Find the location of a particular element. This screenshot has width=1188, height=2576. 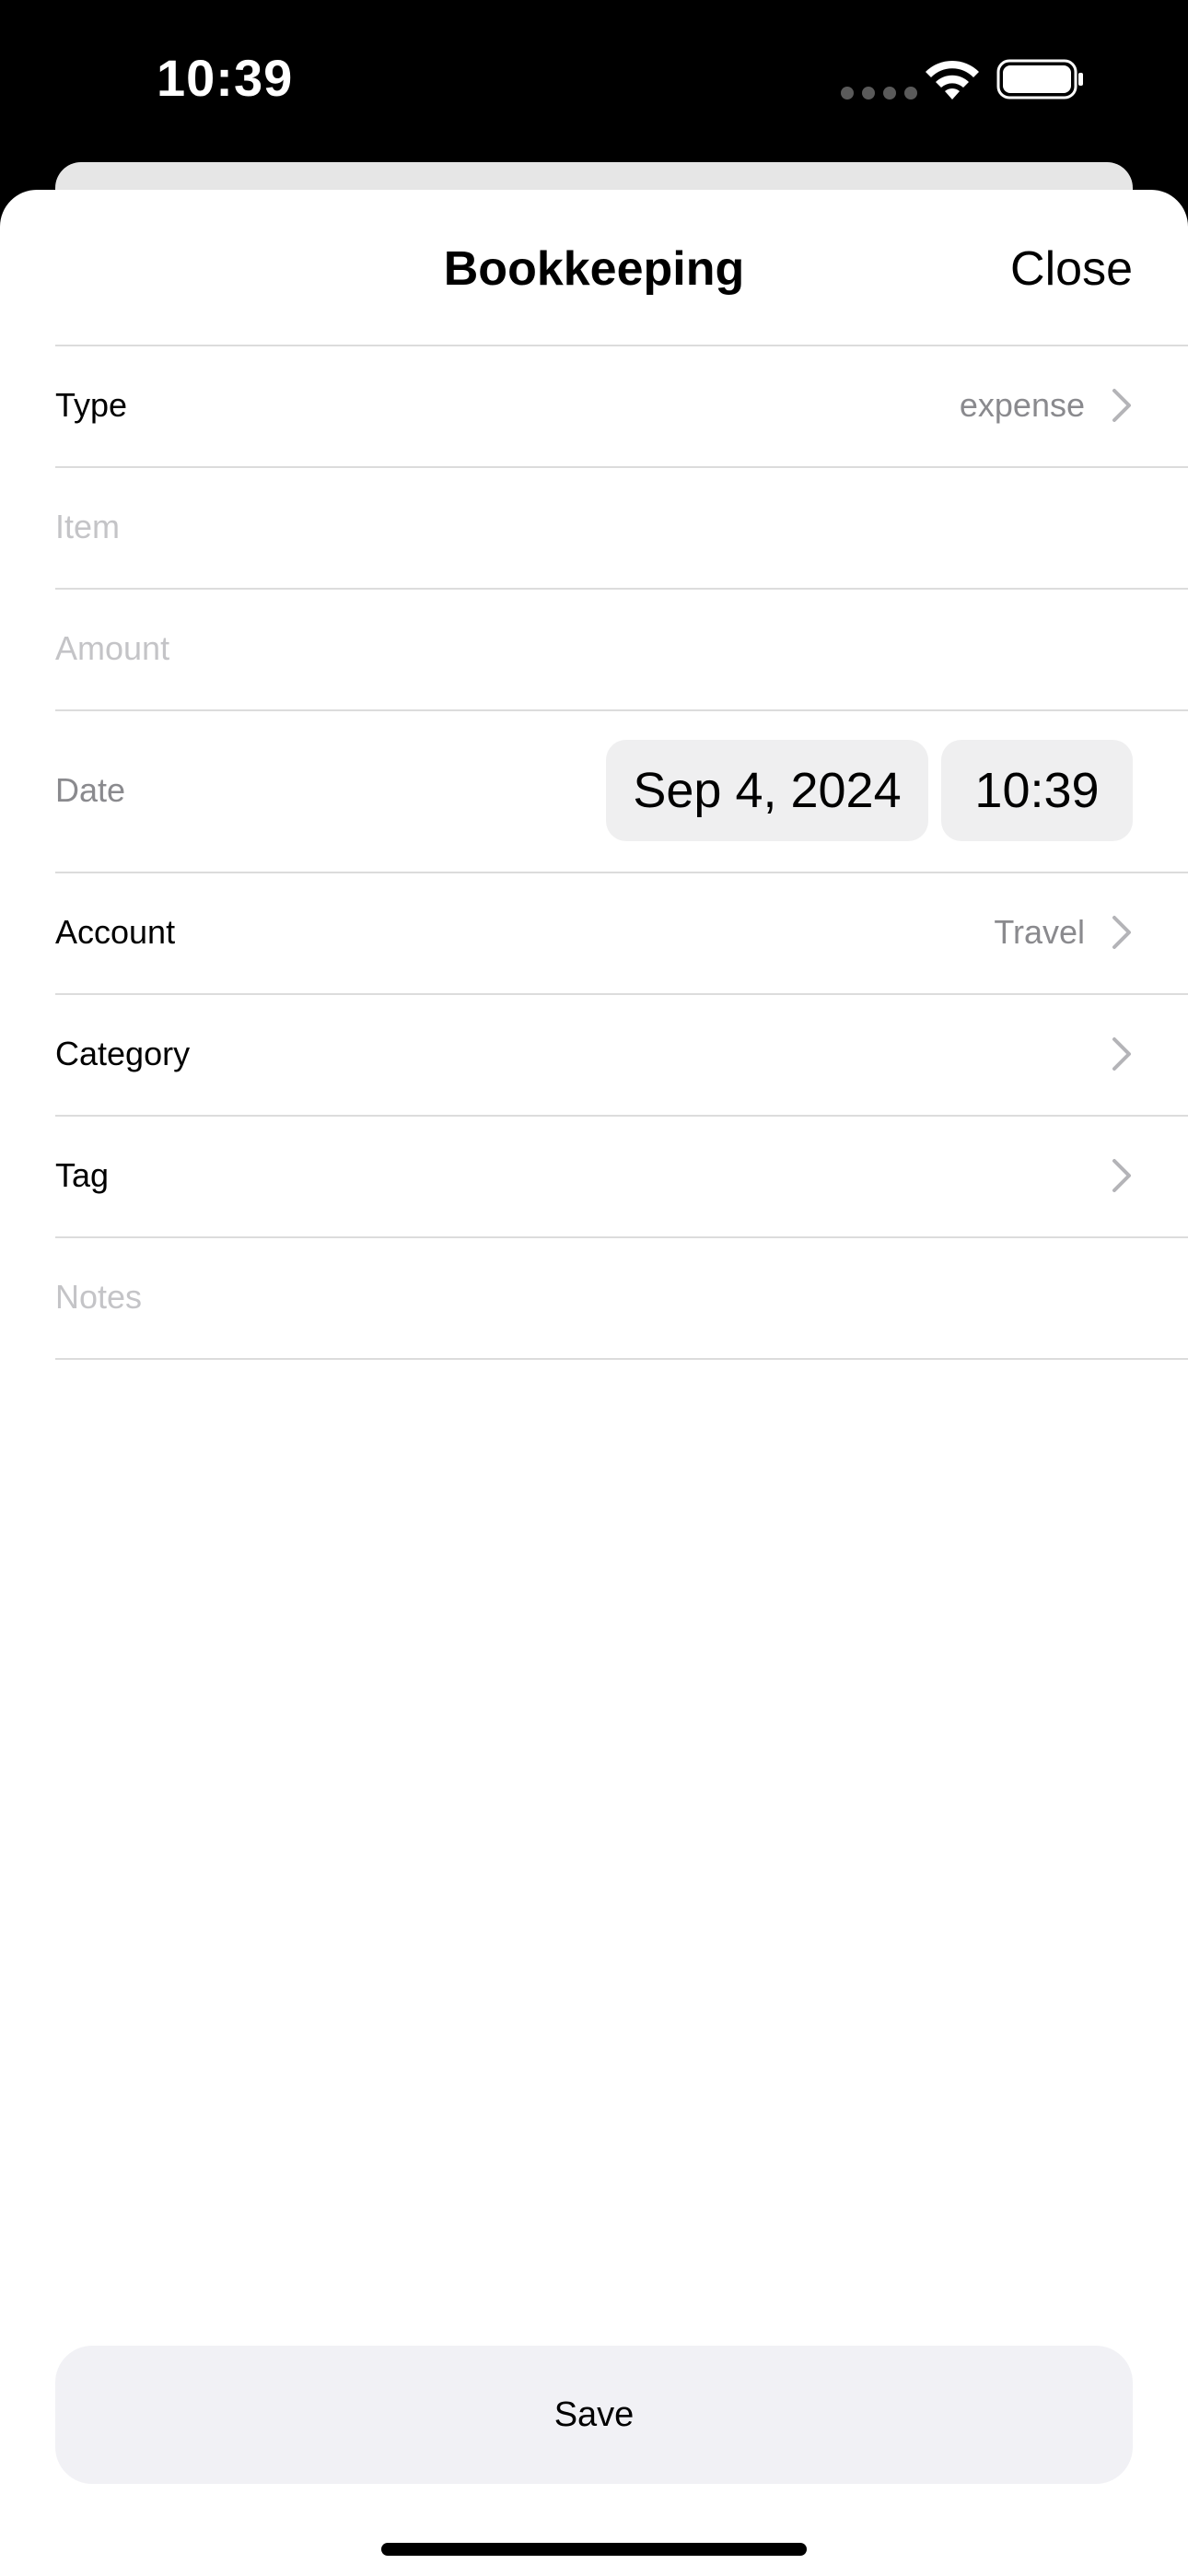

battery-icon is located at coordinates (1039, 79).